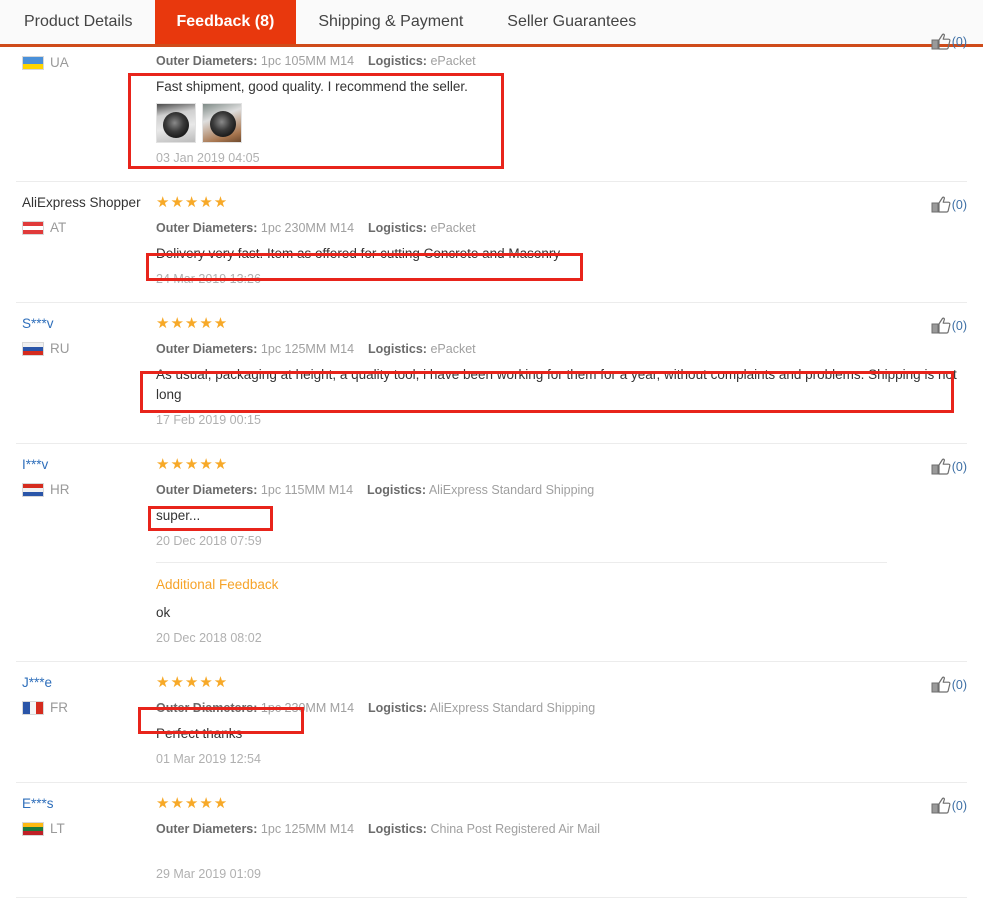 The width and height of the screenshot is (983, 898). What do you see at coordinates (86, 551) in the screenshot?
I see `reviewer-info: I***v HR` at bounding box center [86, 551].